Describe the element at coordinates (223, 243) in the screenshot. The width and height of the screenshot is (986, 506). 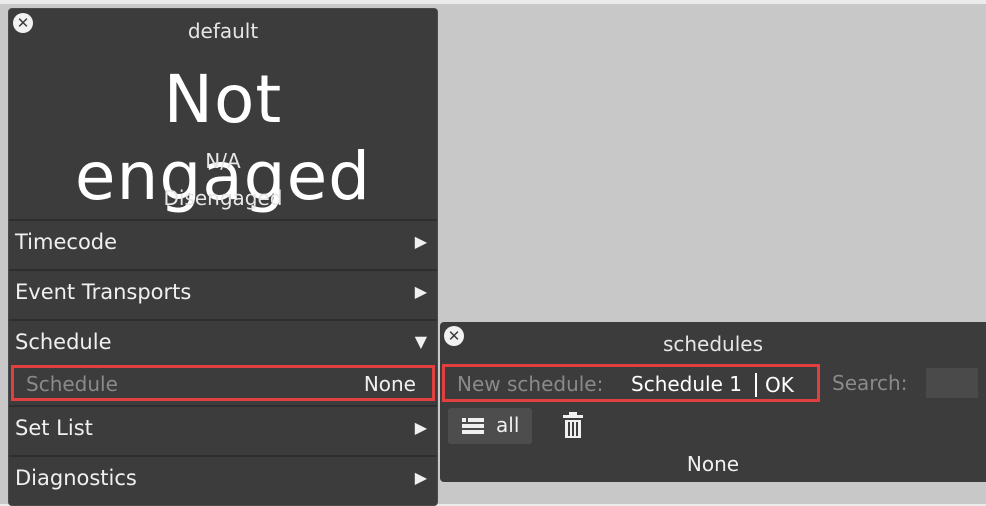
I see `row-timecode: Timecode ▶` at that location.